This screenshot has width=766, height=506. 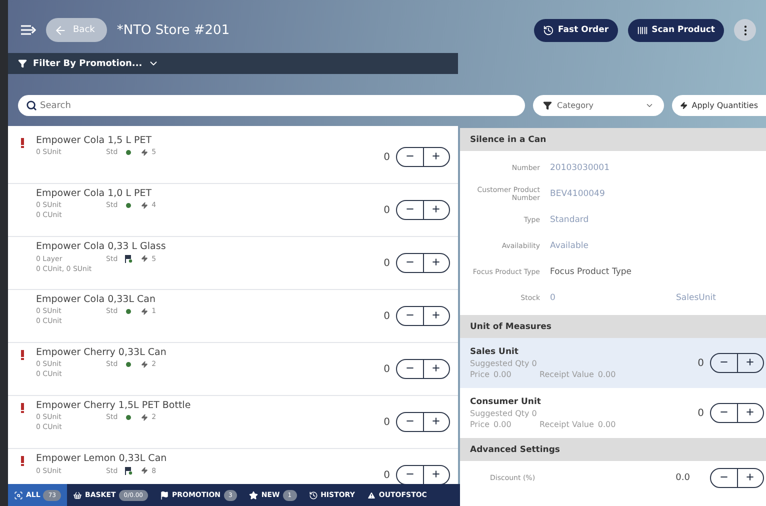 I want to click on field-unit: SalesUnit, so click(x=696, y=298).